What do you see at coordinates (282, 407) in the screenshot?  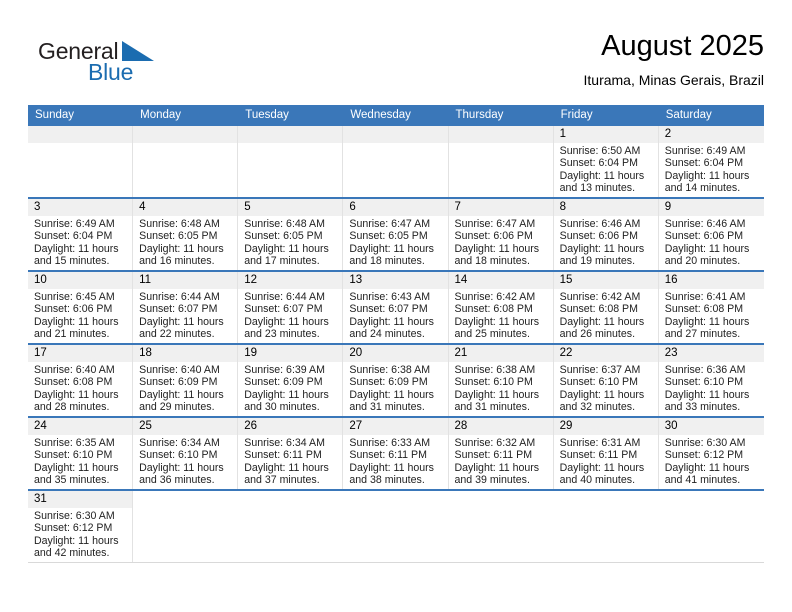 I see `daylight-duration-line2: and 30 minutes.` at bounding box center [282, 407].